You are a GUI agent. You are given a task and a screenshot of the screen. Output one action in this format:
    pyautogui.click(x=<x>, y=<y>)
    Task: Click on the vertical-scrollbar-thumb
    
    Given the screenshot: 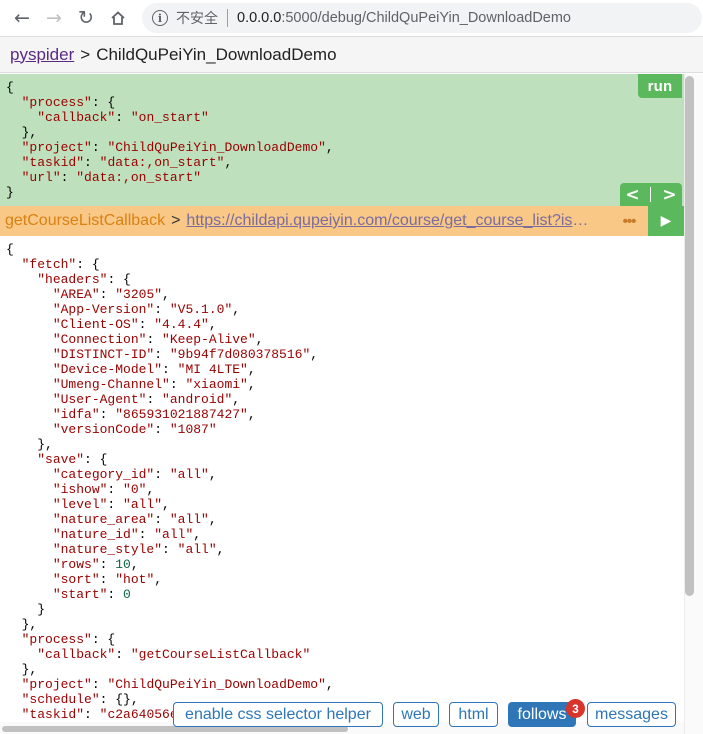 What is the action you would take?
    pyautogui.click(x=689, y=336)
    